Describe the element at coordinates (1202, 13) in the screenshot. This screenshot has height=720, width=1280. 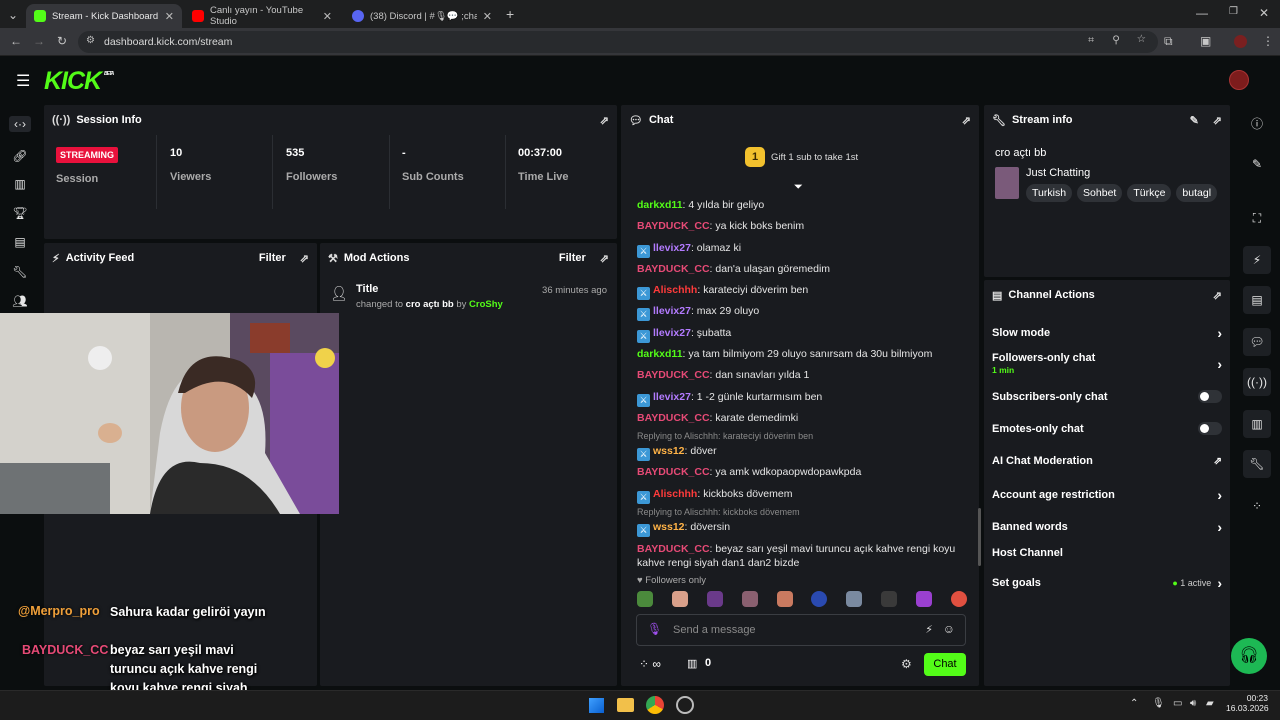
I see `minimize-icon: —` at that location.